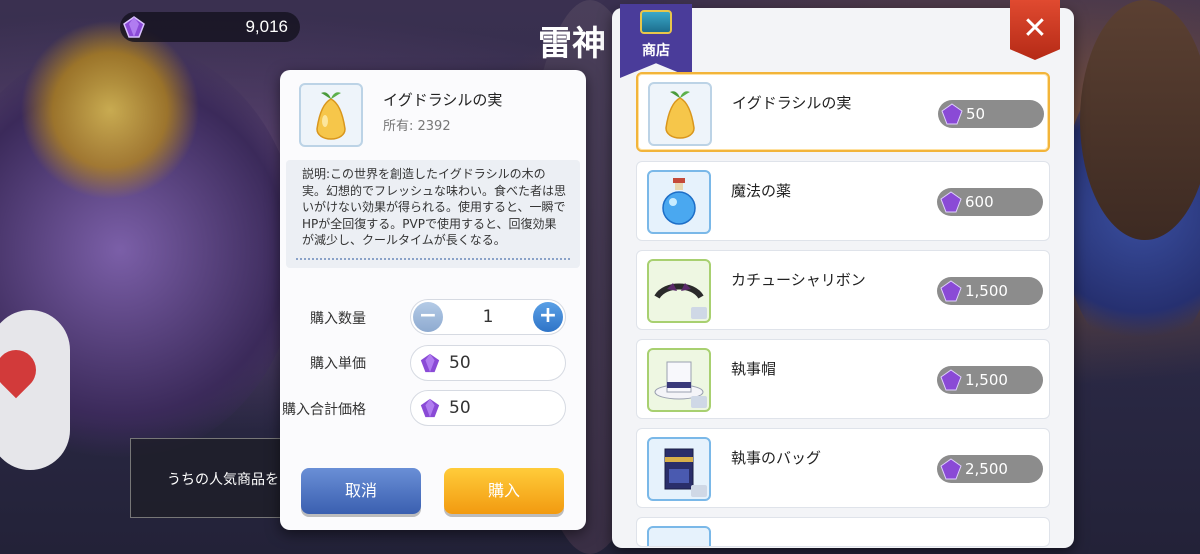  I want to click on quantity-stepper: − 1 +, so click(488, 317).